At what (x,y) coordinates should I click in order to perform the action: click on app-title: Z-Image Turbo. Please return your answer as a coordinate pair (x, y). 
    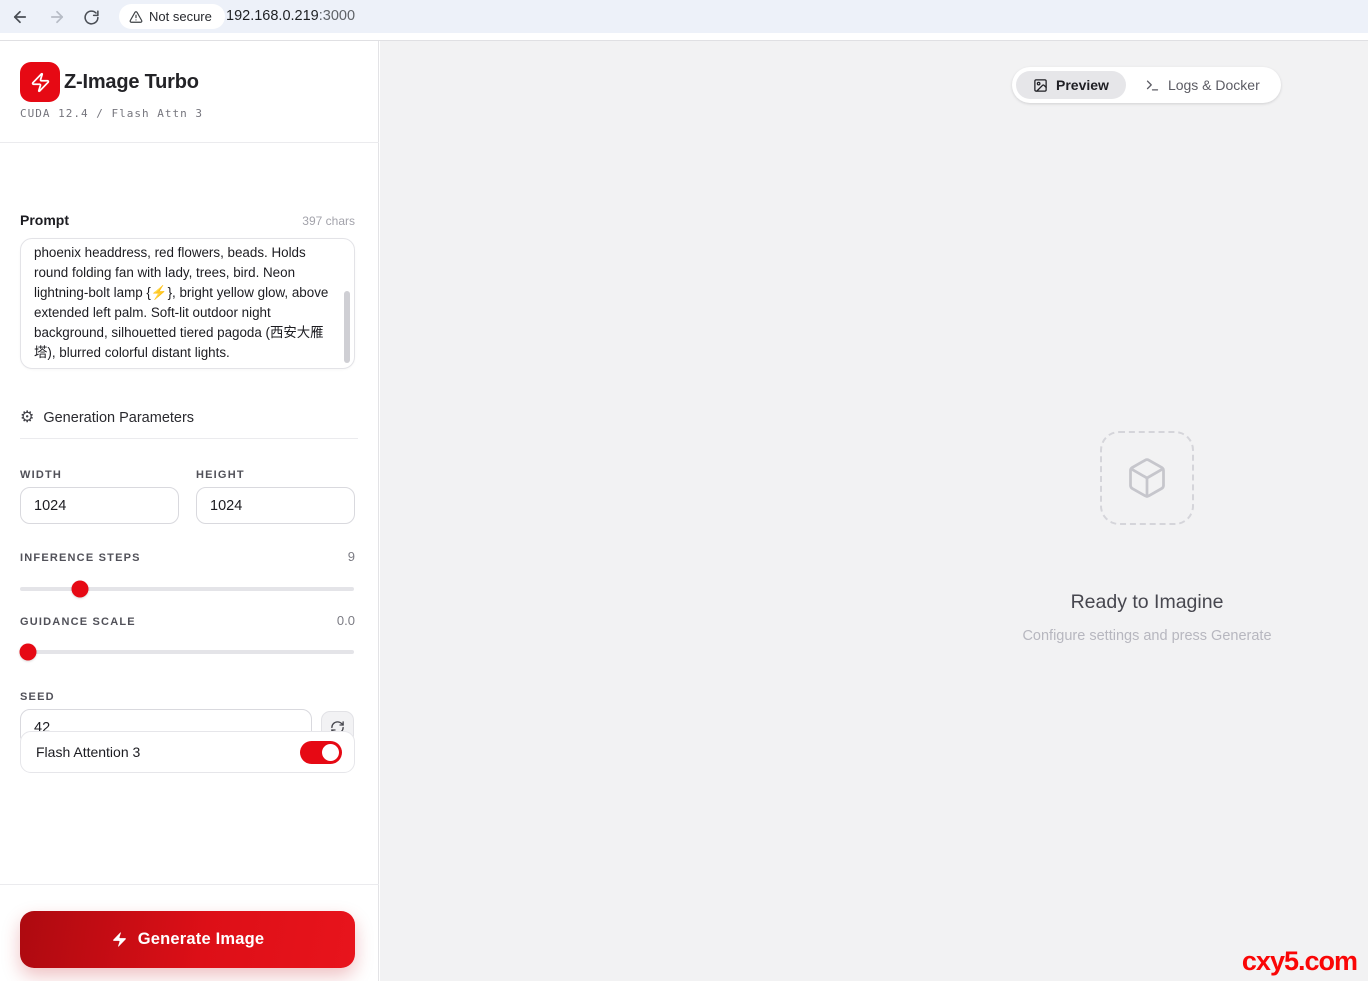
    Looking at the image, I should click on (131, 82).